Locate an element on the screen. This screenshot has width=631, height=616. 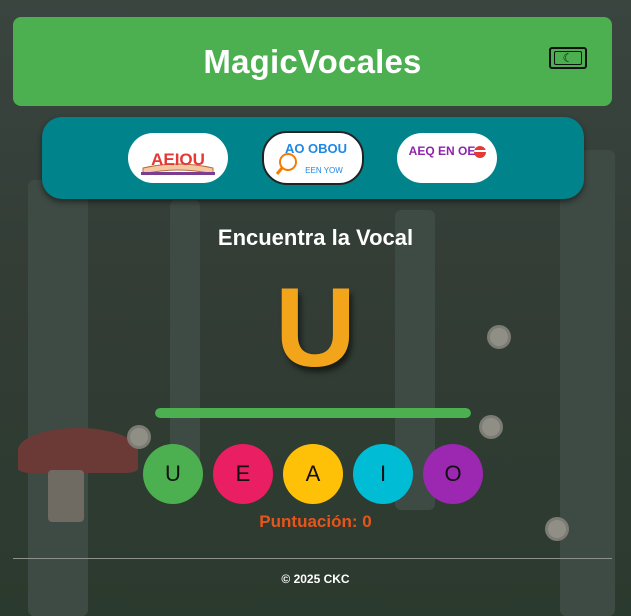
answer-options: UEAIO is located at coordinates (313, 474).